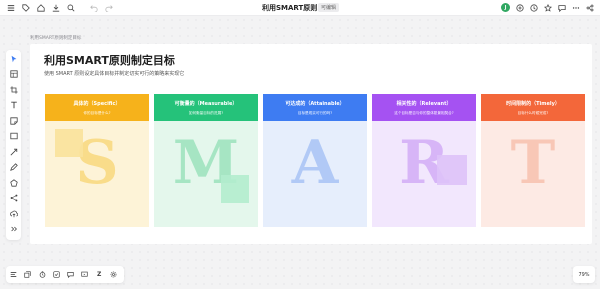 Image resolution: width=600 pixels, height=289 pixels. Describe the element at coordinates (14, 58) in the screenshot. I see `cursor-icon` at that location.